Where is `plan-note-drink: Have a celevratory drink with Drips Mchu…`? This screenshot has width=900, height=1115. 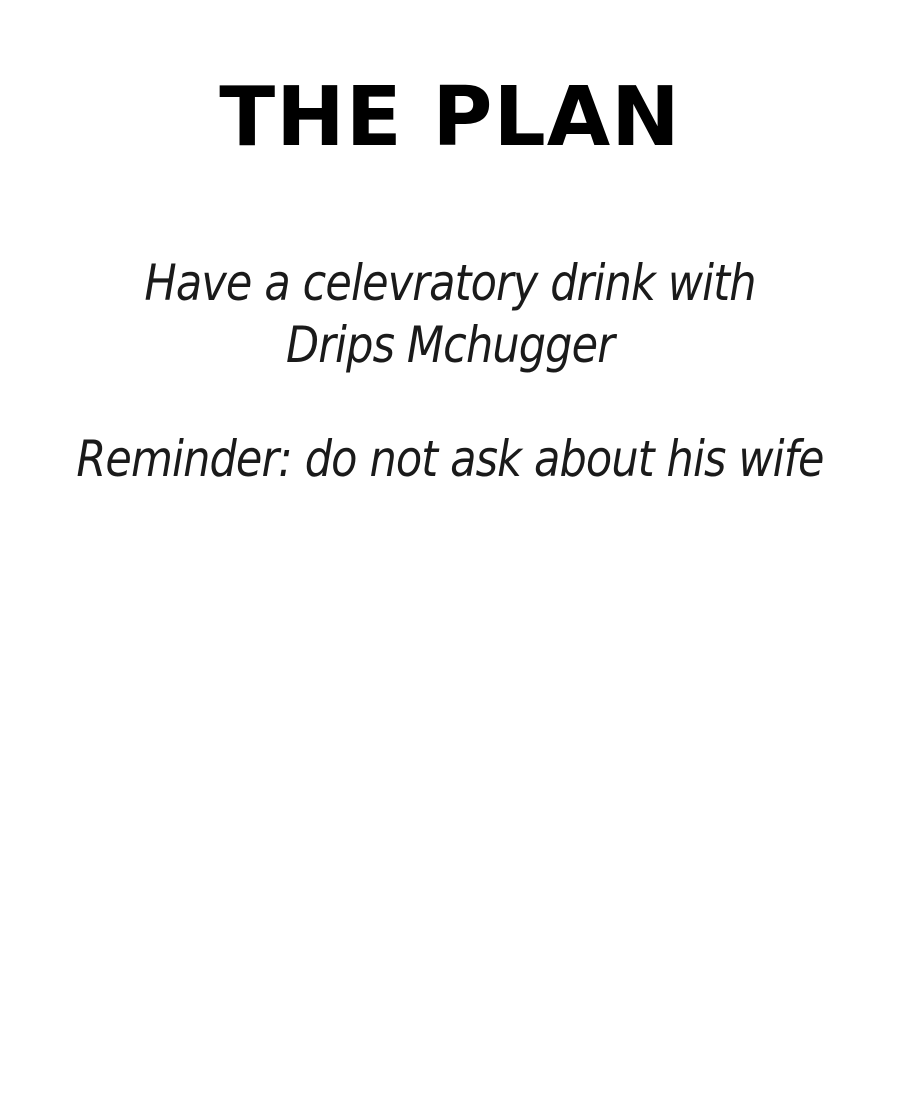 plan-note-drink: Have a celevratory drink with Drips Mchu… is located at coordinates (450, 314).